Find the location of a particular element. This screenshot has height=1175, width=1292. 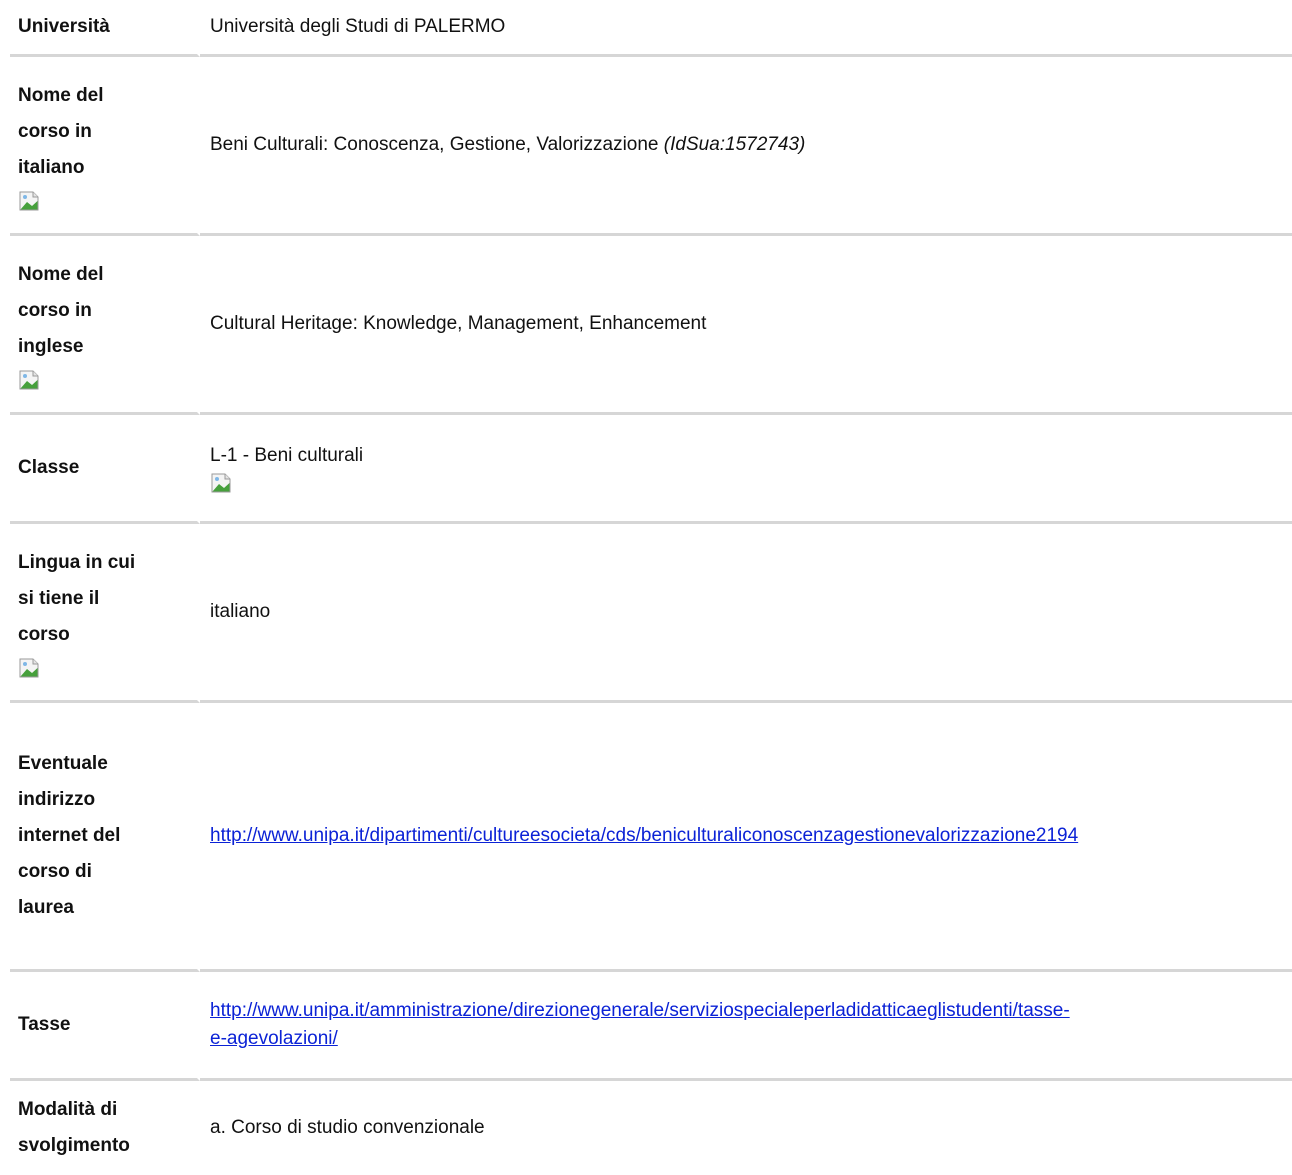

label-line: Eventuale is located at coordinates (63, 763).